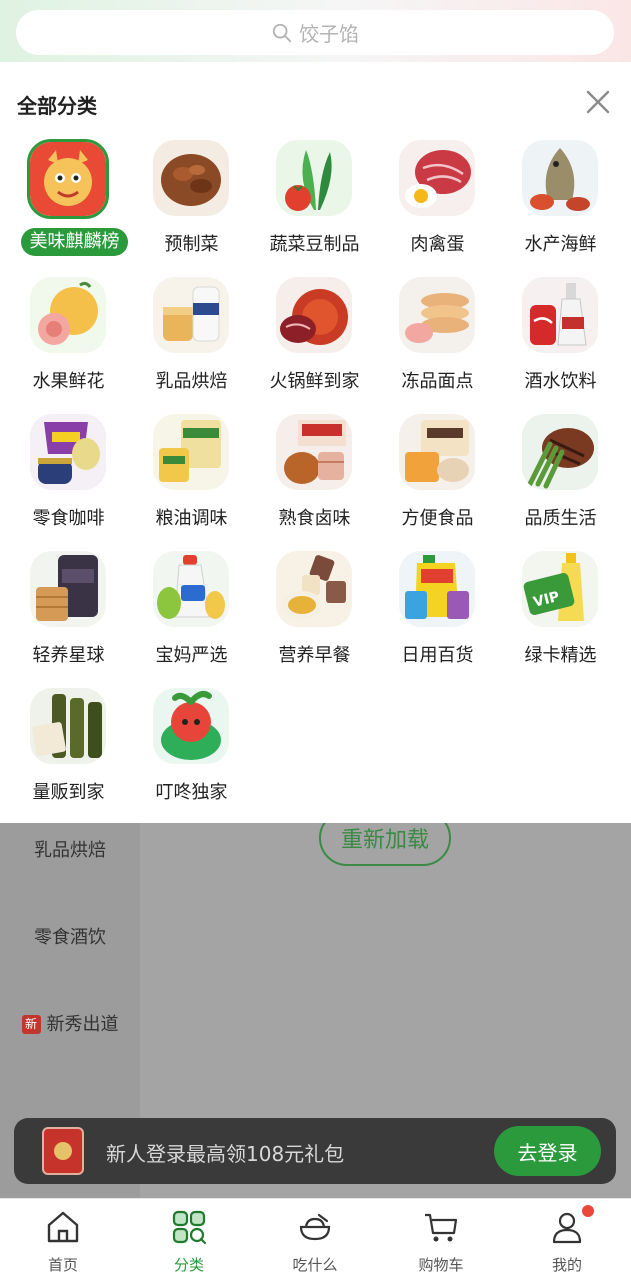  What do you see at coordinates (314, 178) in the screenshot?
I see `vegetables-icon` at bounding box center [314, 178].